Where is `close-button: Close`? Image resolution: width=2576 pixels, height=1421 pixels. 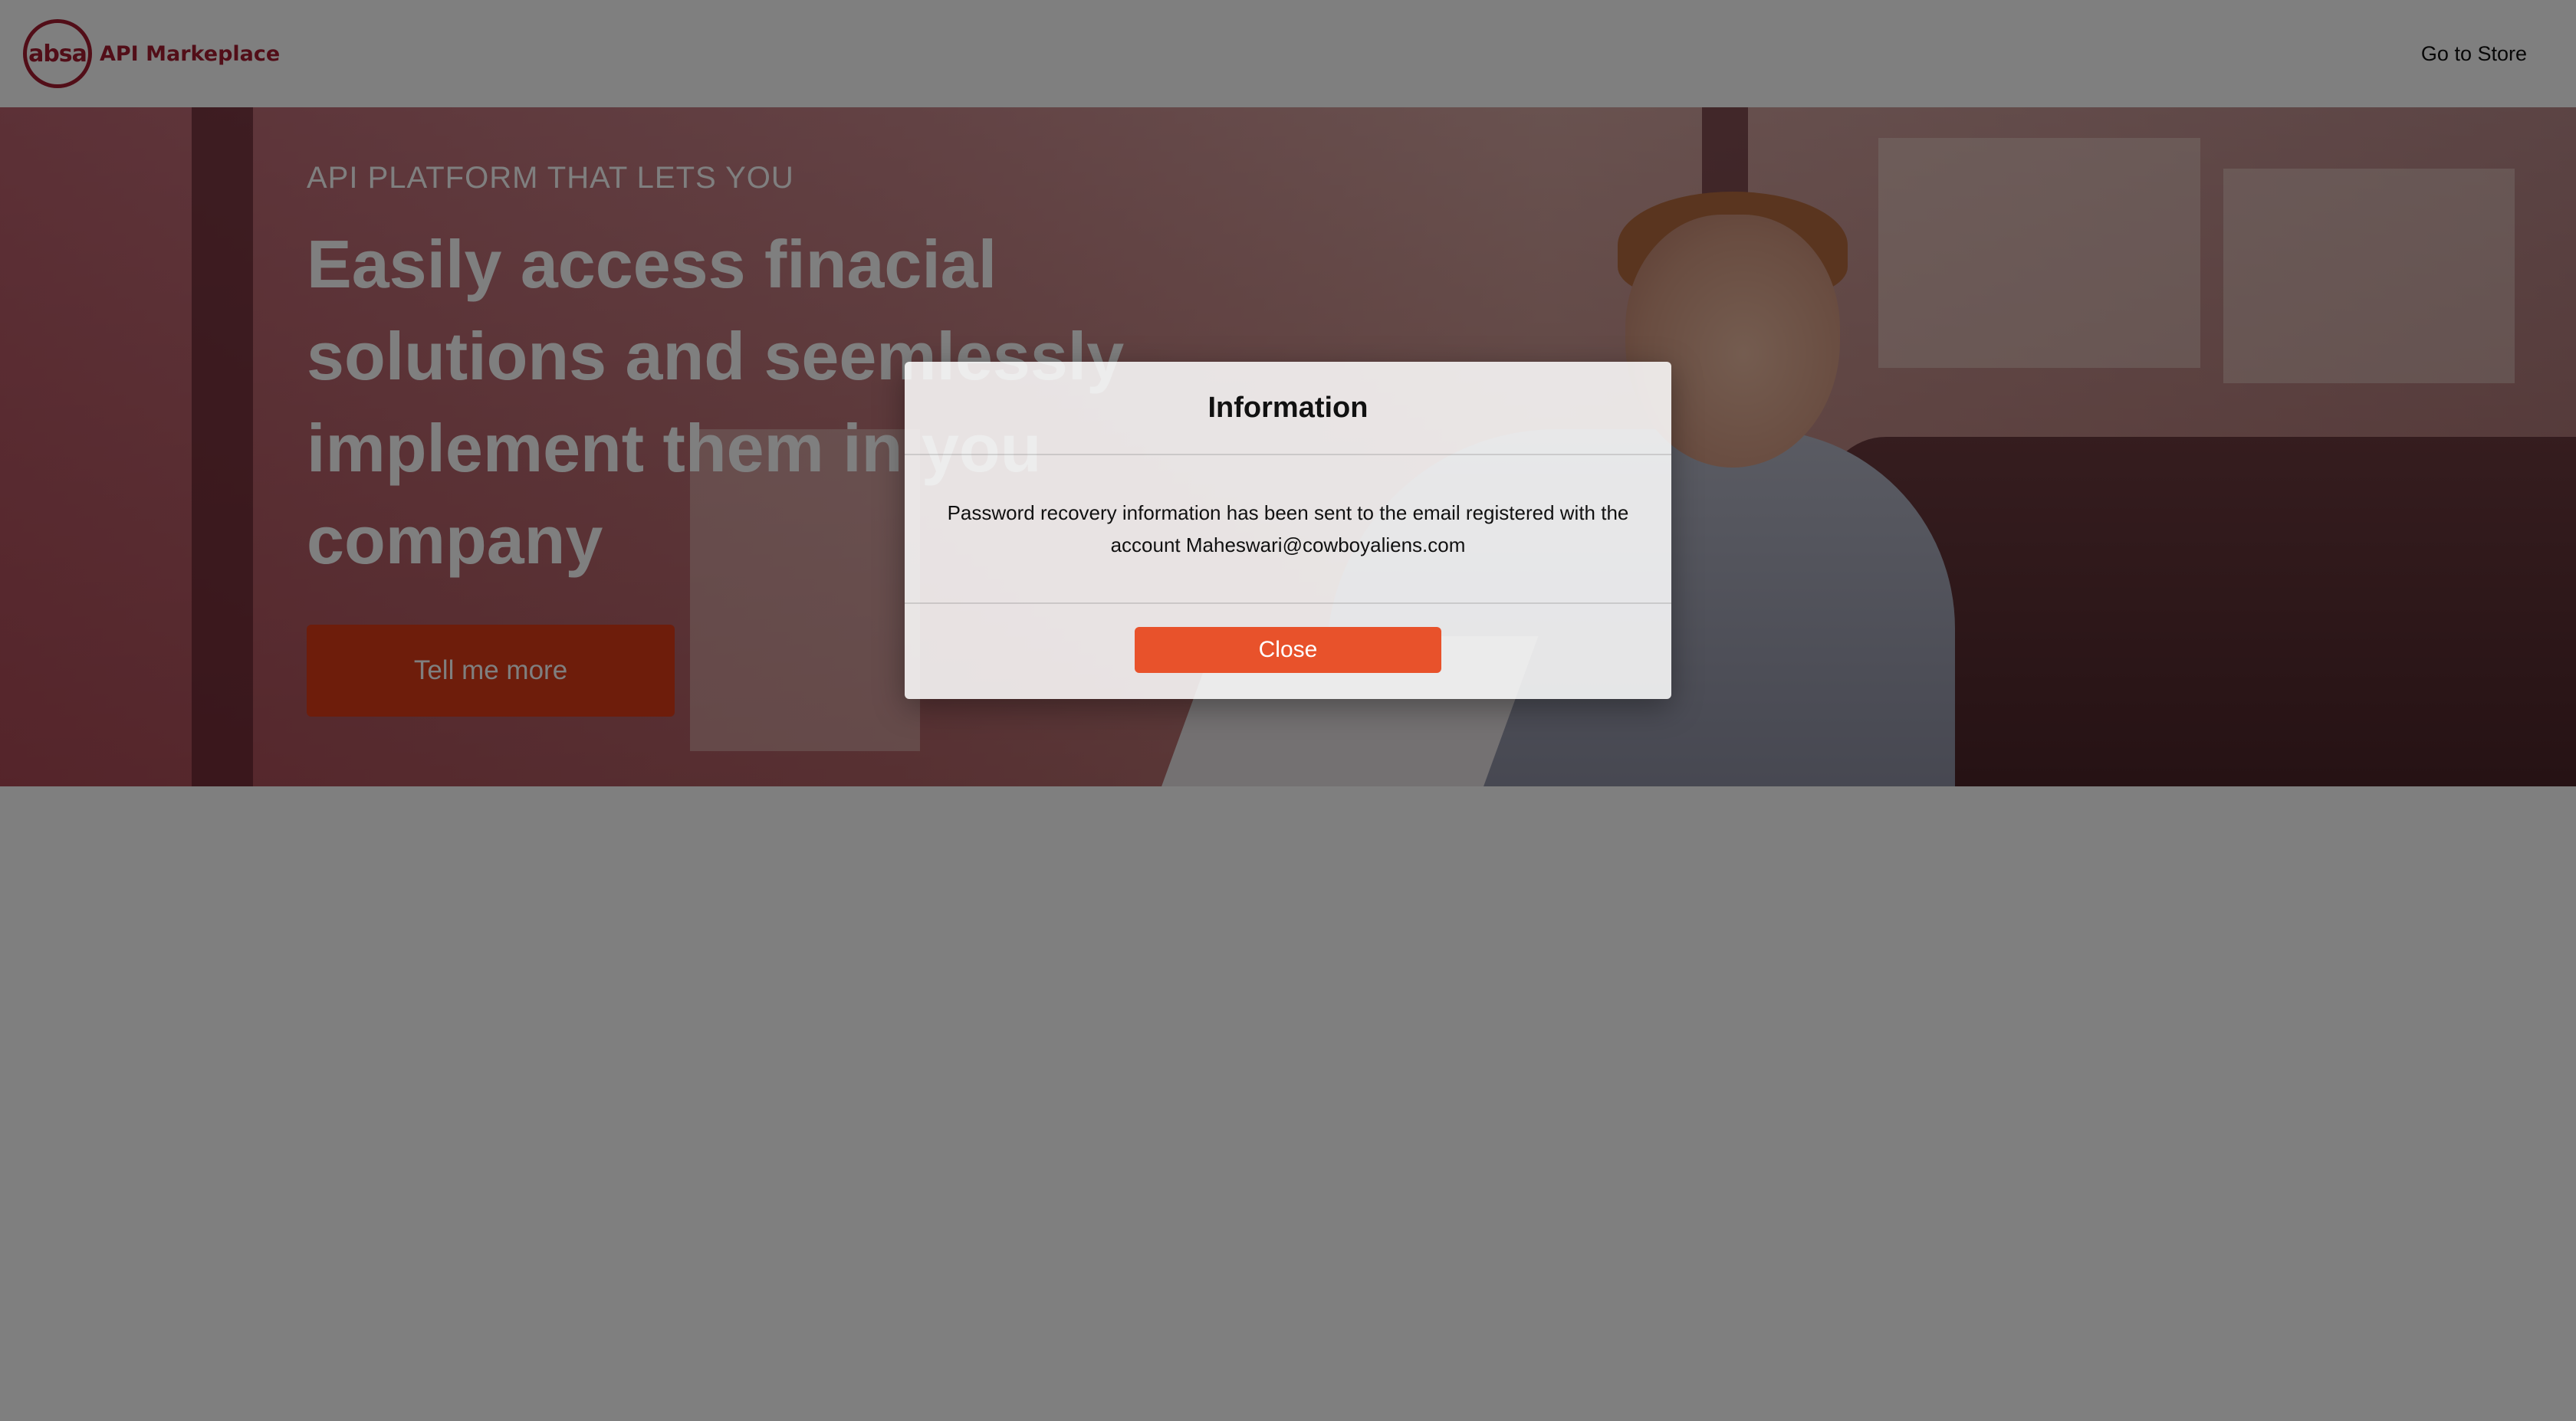 close-button: Close is located at coordinates (1288, 650).